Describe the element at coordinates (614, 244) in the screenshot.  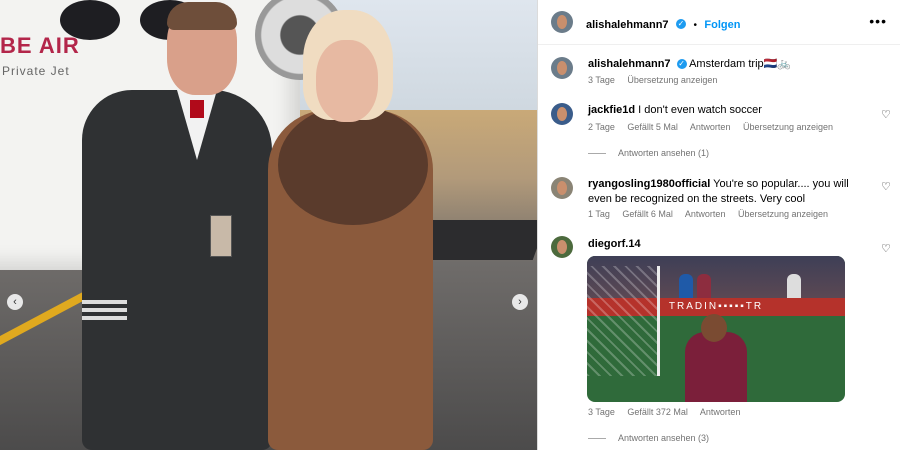
I see `comment-username: diegorf.14` at that location.